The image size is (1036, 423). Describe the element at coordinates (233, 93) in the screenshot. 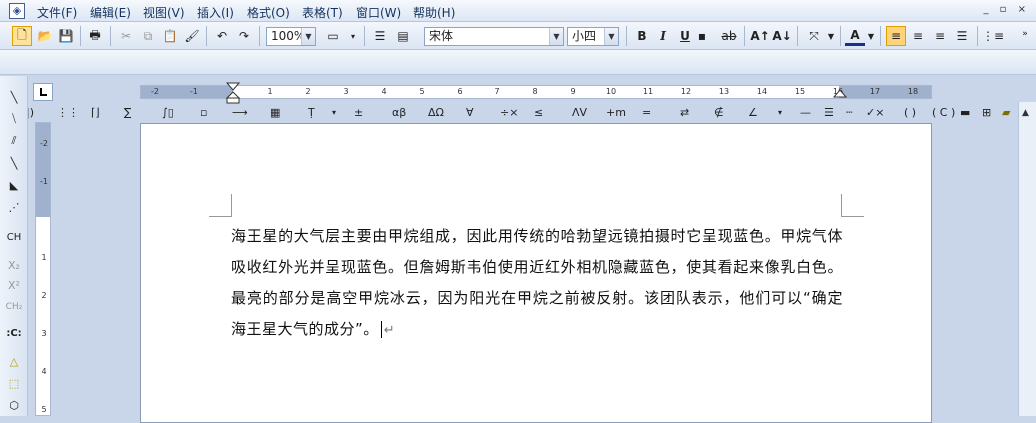

I see `indent-marker-icon` at that location.